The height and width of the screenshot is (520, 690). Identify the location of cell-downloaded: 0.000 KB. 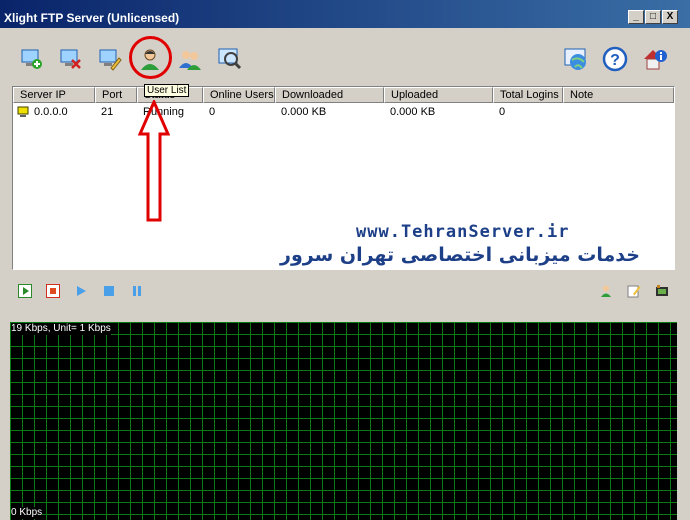
(304, 112).